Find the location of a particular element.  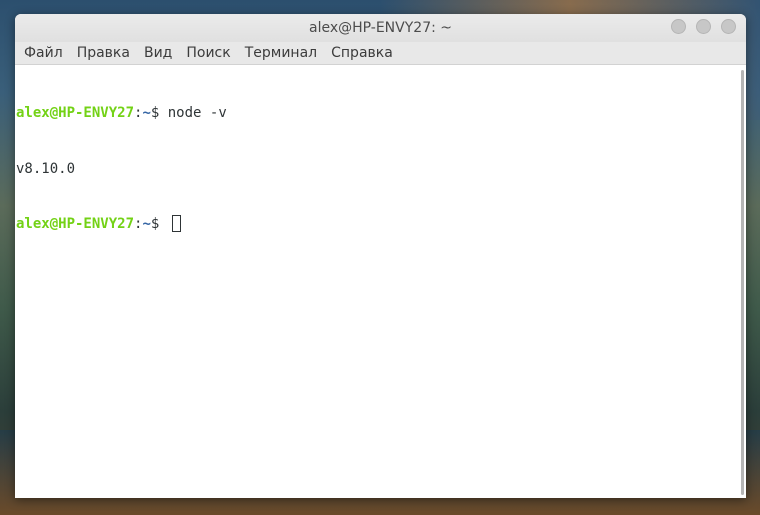

terminal-line-command: alex@HP-ENVY27:~$ node -v is located at coordinates (380, 113).